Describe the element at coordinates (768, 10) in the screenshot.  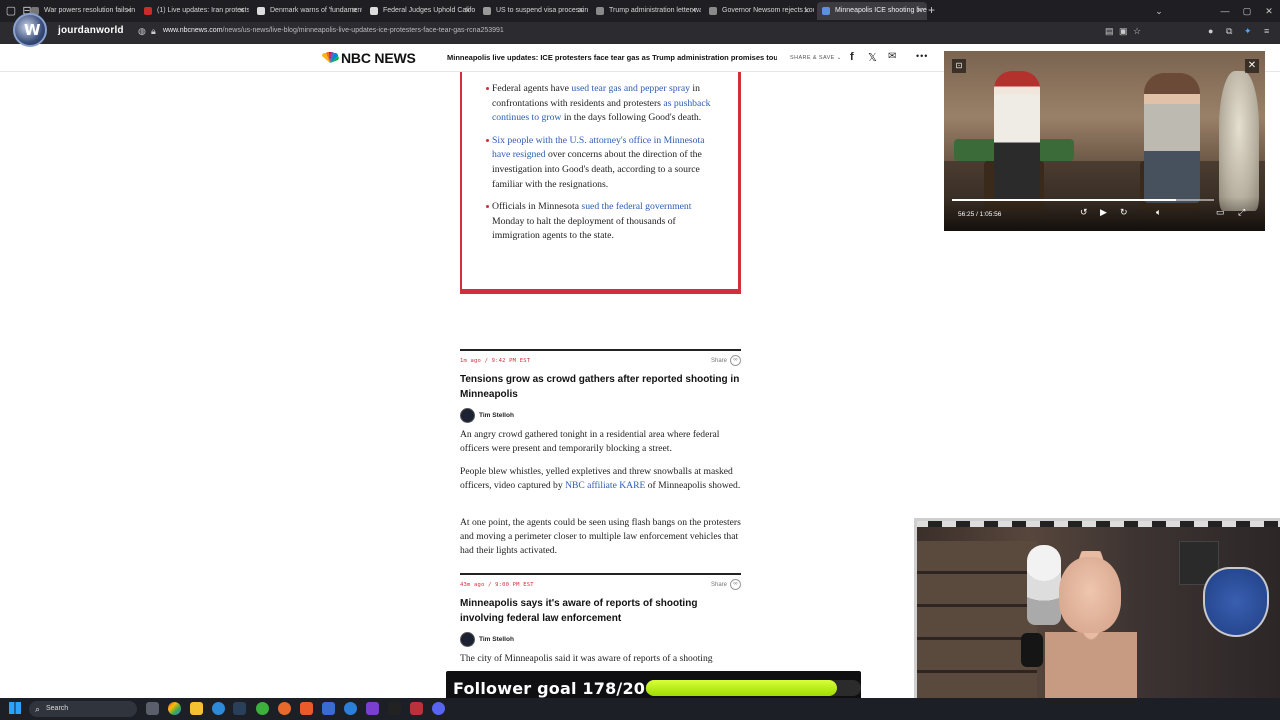
I see `tab-label: Governor Newsom rejects Louis` at that location.